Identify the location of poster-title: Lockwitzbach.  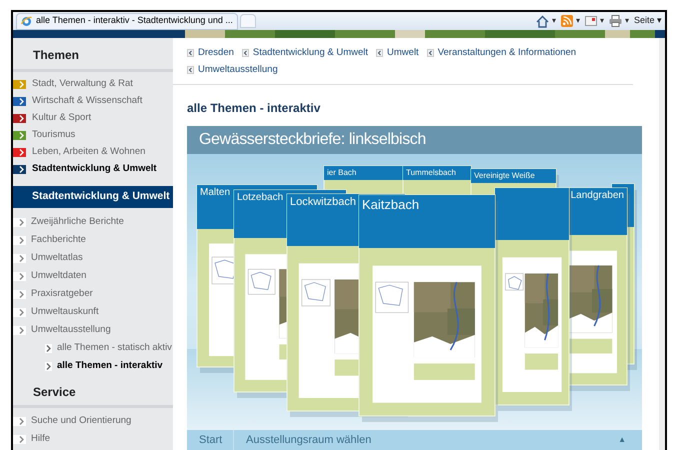
(323, 202).